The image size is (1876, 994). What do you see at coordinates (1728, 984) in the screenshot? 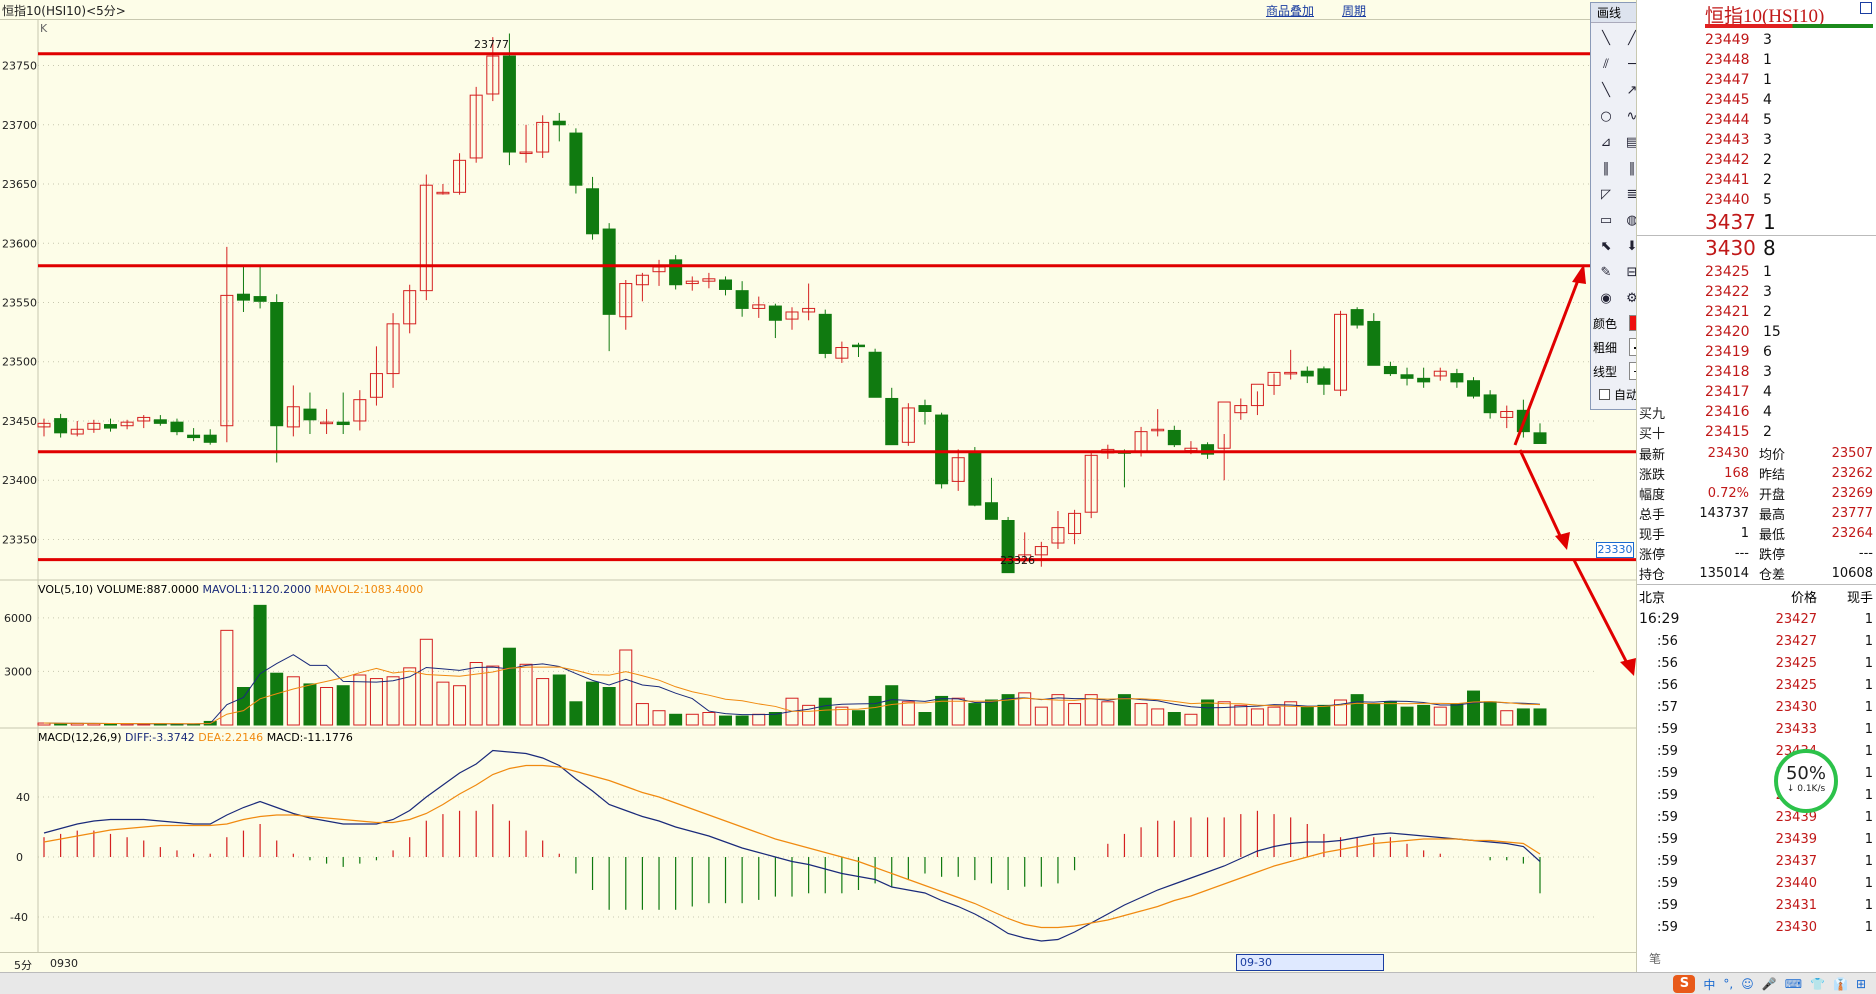
I see `ime-tool-icon: °,` at bounding box center [1728, 984].